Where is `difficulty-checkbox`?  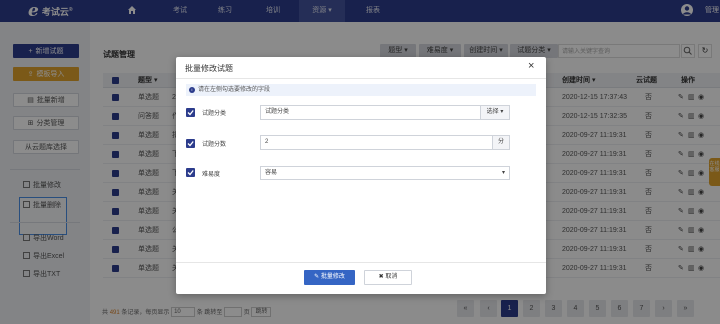 difficulty-checkbox is located at coordinates (190, 172).